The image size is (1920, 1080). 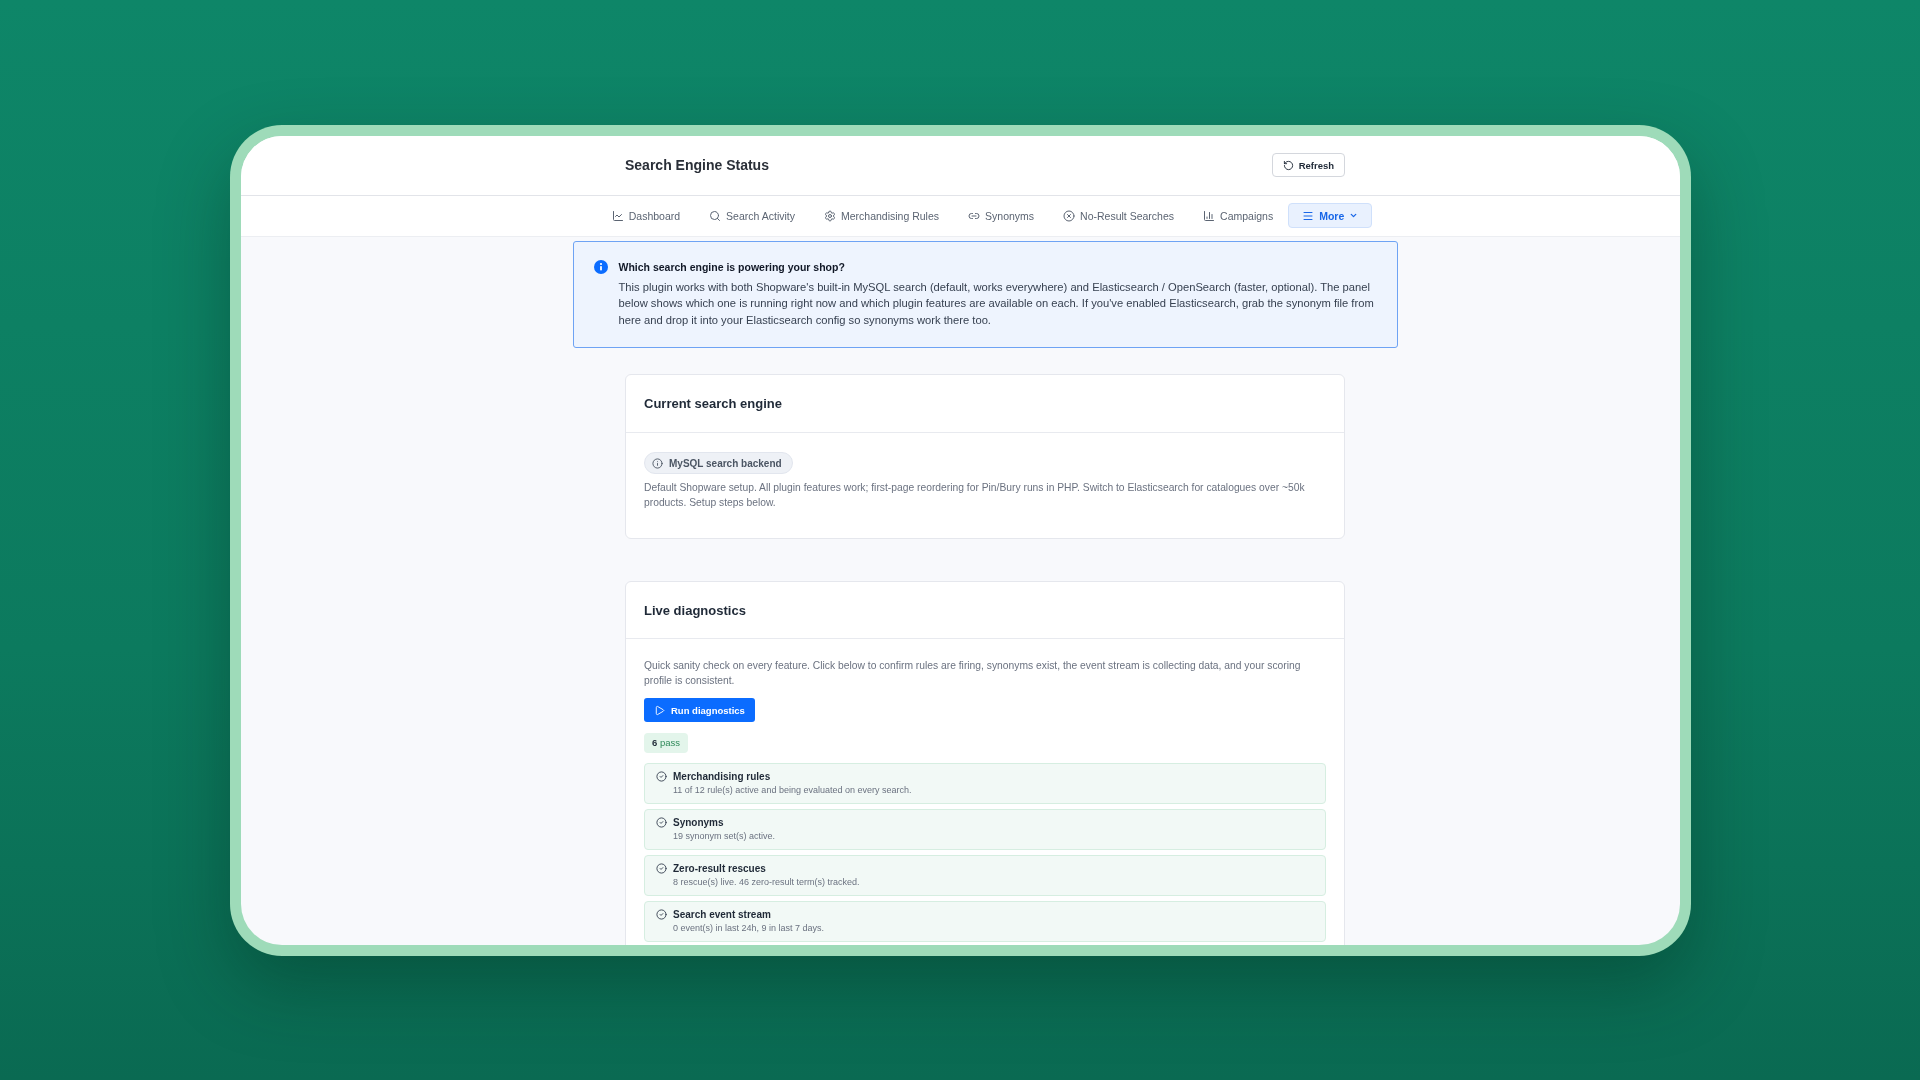 What do you see at coordinates (882, 215) in the screenshot?
I see `nav-tab: Merchandising Rules` at bounding box center [882, 215].